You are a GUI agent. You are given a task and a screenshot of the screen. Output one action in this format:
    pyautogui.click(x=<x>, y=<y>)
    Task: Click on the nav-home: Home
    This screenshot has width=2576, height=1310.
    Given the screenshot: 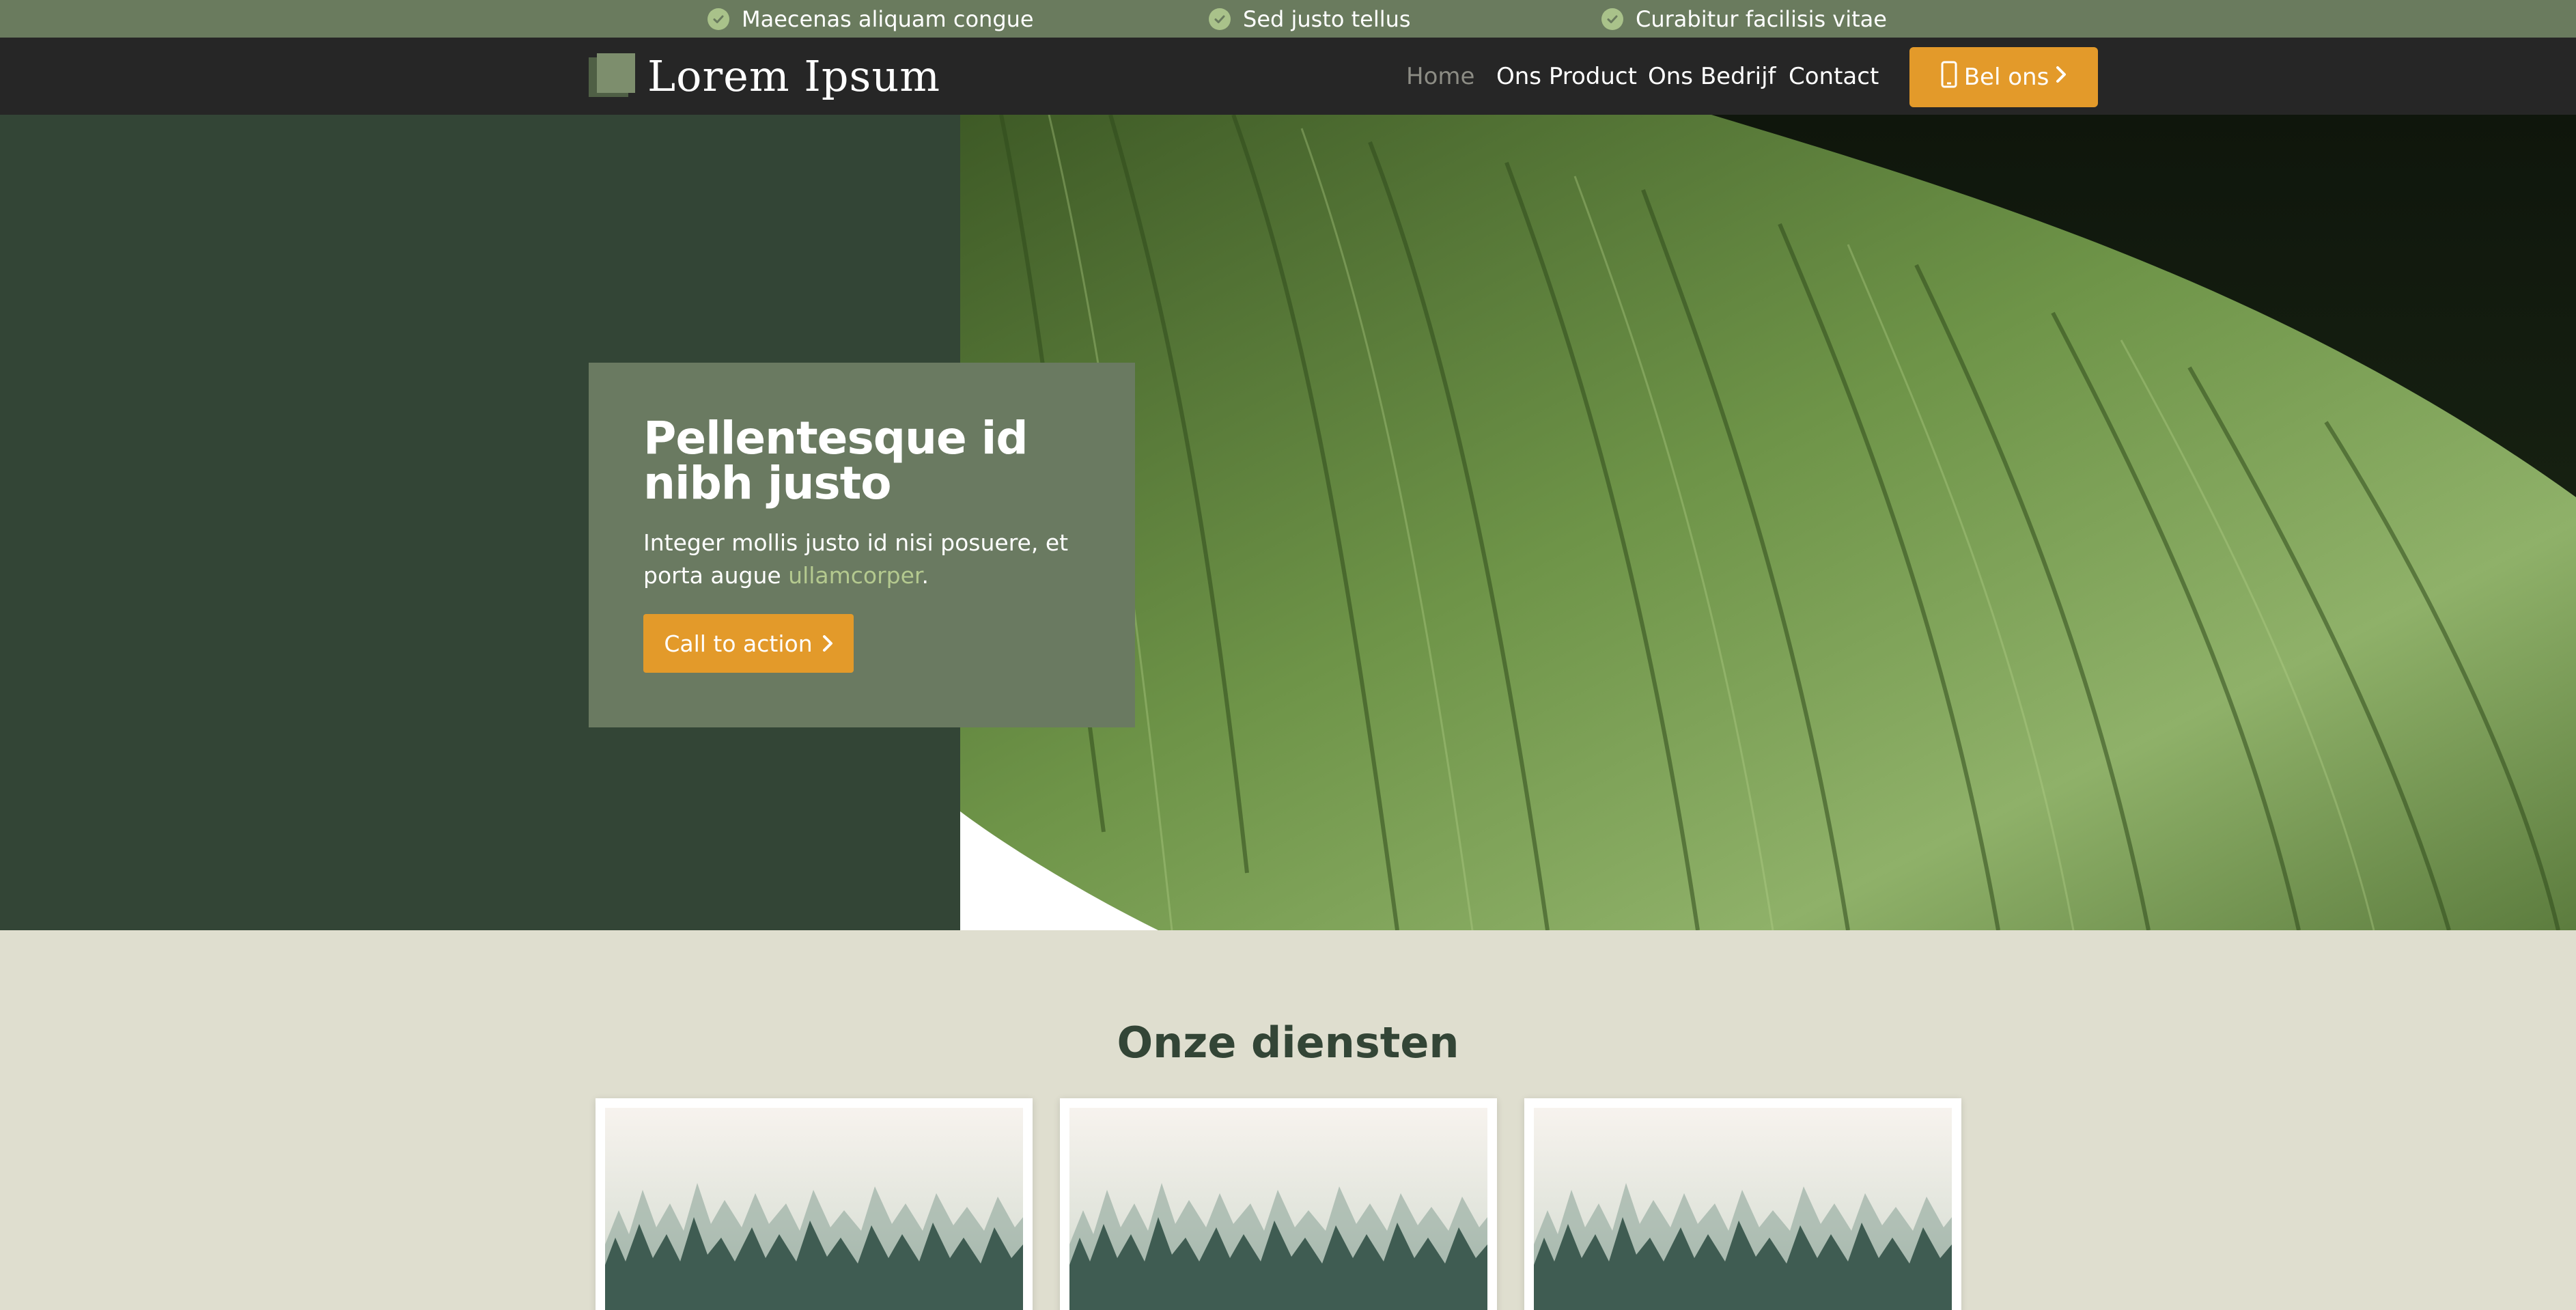 What is the action you would take?
    pyautogui.click(x=1440, y=76)
    